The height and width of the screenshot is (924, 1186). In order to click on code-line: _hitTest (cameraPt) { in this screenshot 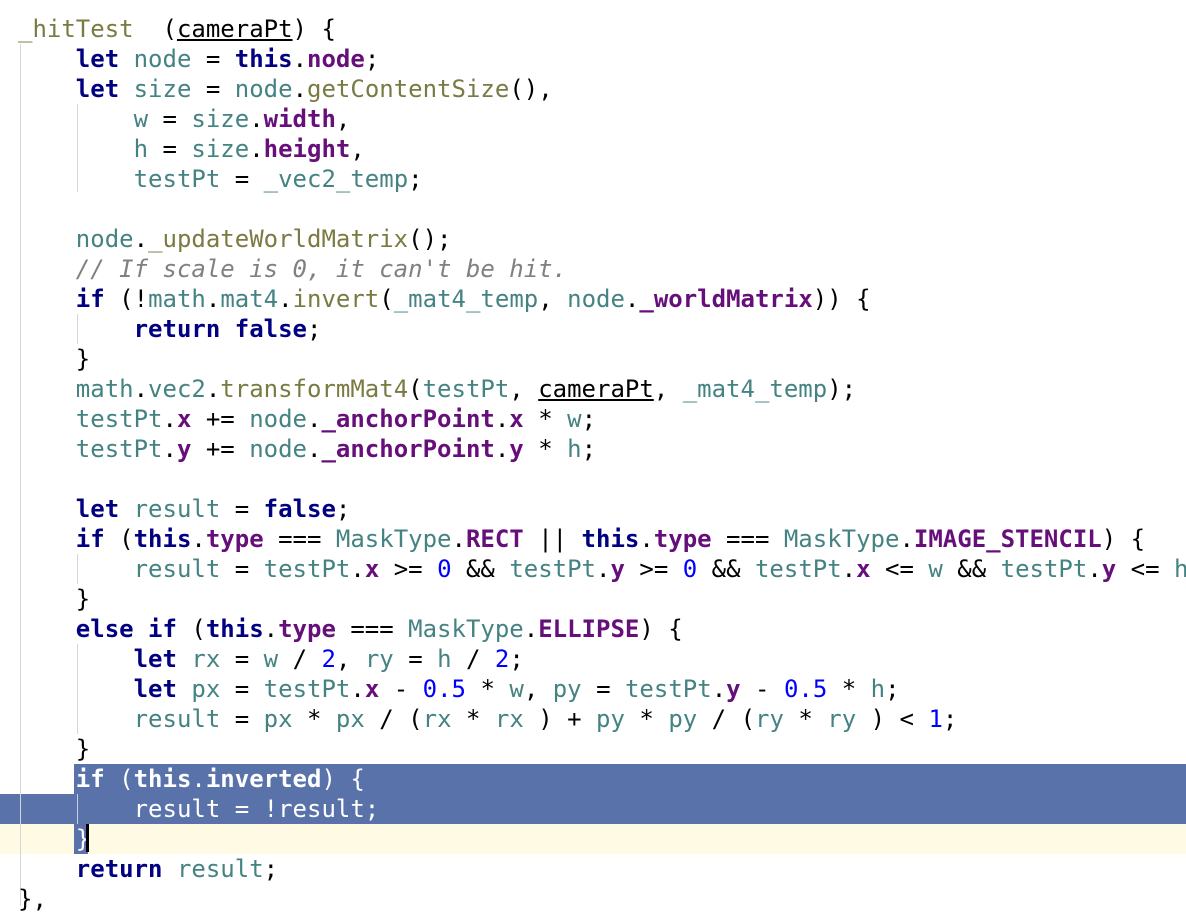, I will do `click(177, 29)`.